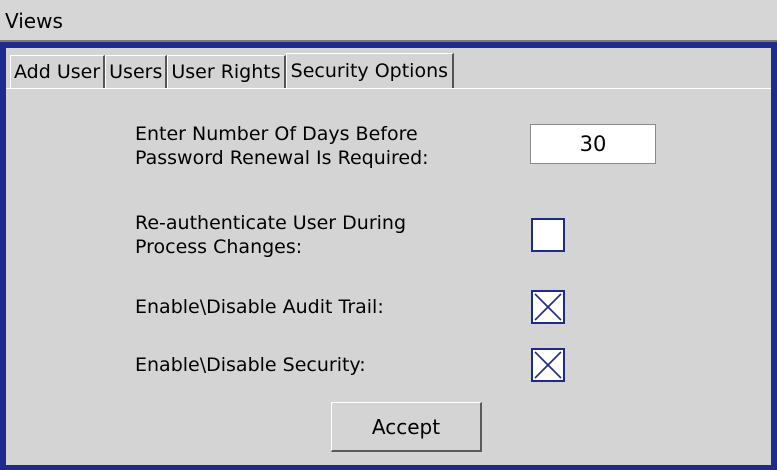 The width and height of the screenshot is (777, 470). What do you see at coordinates (548, 235) in the screenshot?
I see `reauth-checkbox` at bounding box center [548, 235].